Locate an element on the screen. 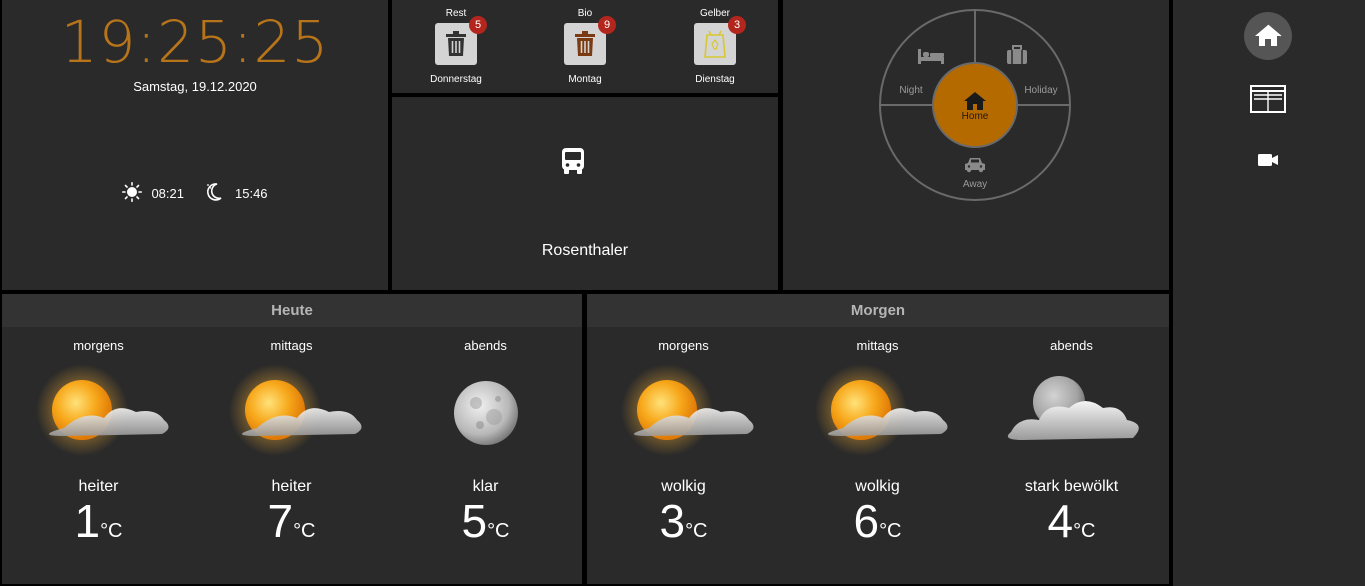  forecast-period: mittags heiter 7°C is located at coordinates (291, 442).